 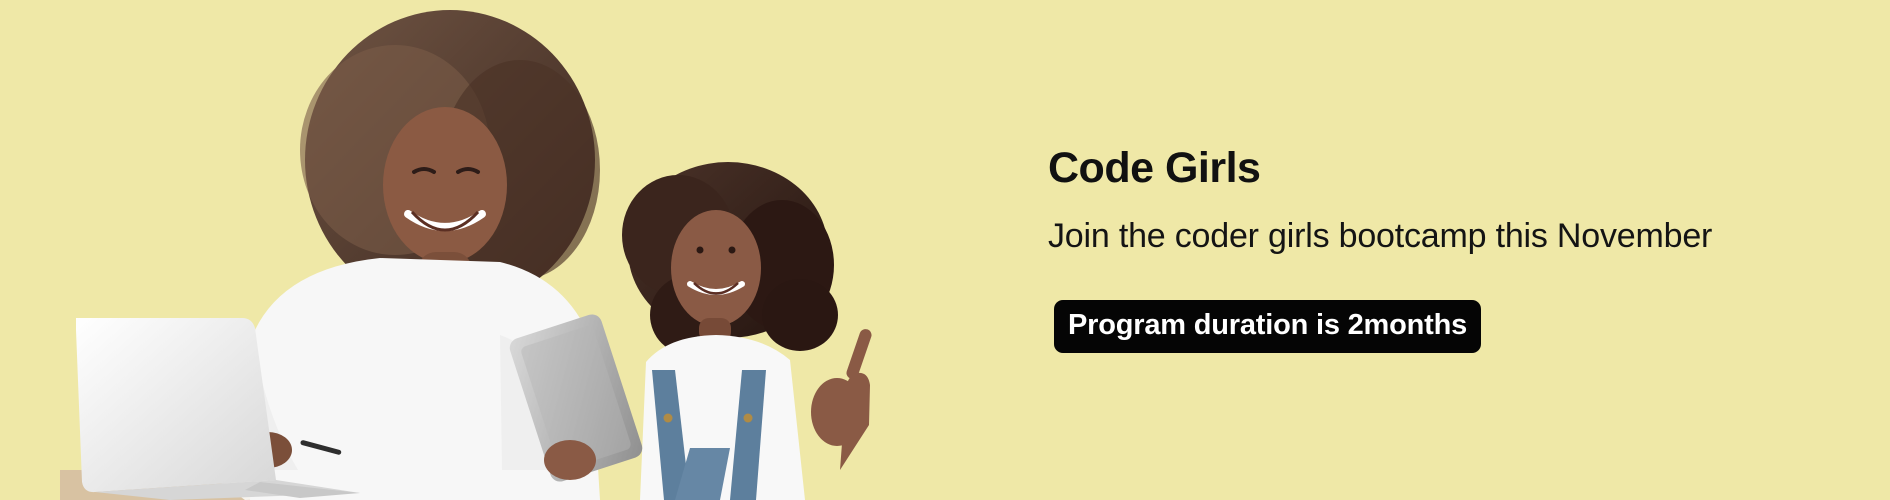 I want to click on program-duration-badge: Program duration is 2months, so click(x=1268, y=326).